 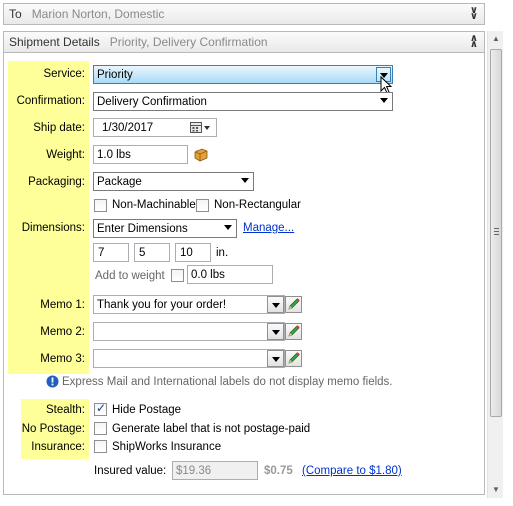 I want to click on hide-postage-label: Hide Postage, so click(x=147, y=410).